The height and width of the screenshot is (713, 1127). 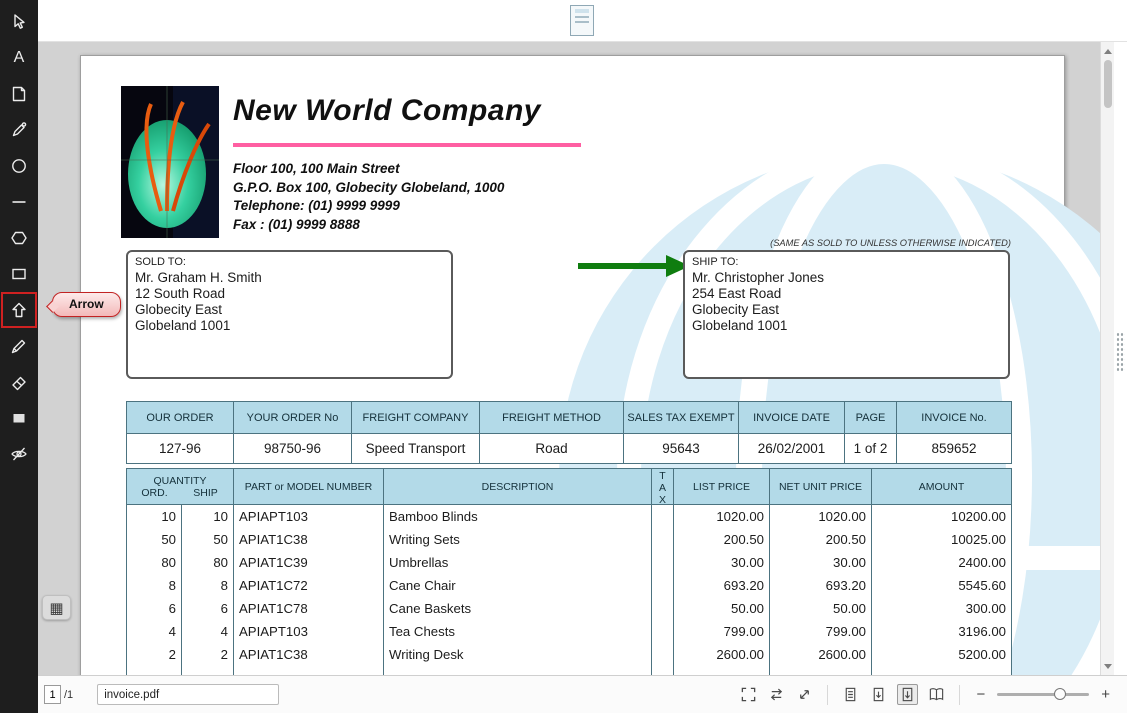 I want to click on arrow-shaft, so click(x=623, y=266).